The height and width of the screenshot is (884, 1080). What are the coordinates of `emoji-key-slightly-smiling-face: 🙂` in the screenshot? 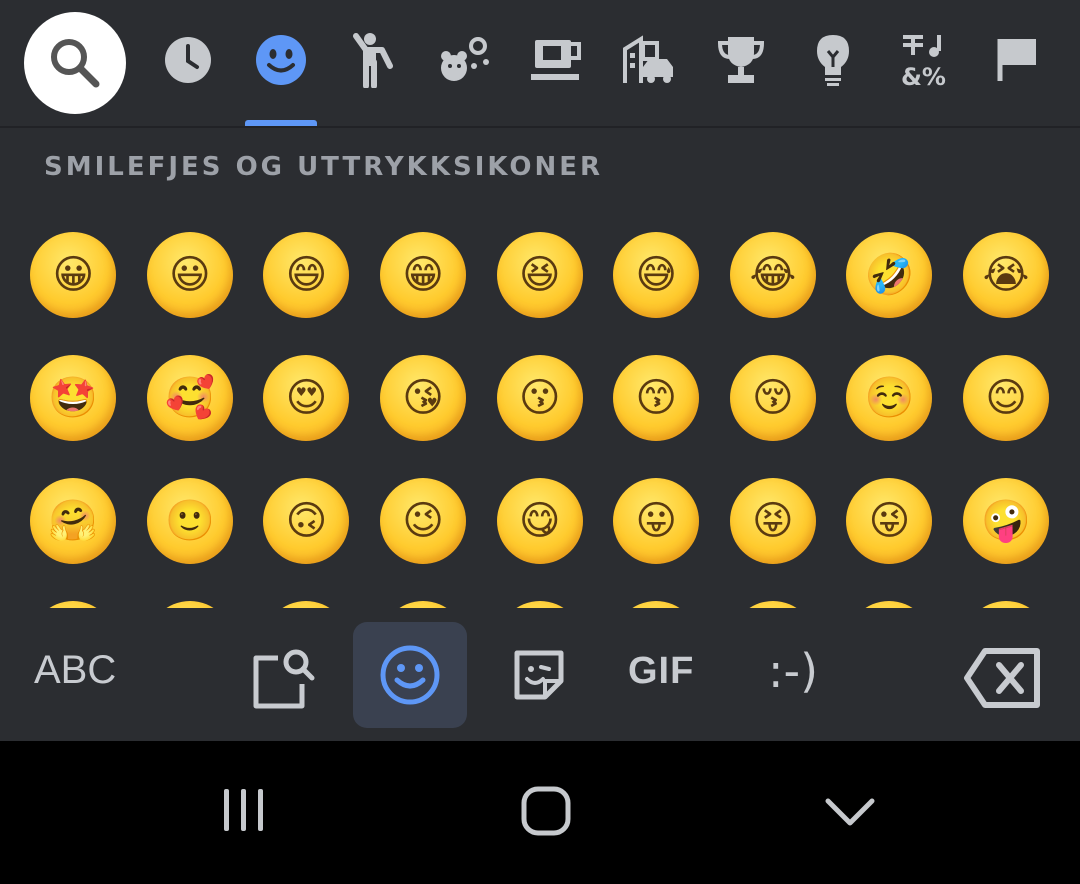 It's located at (190, 520).